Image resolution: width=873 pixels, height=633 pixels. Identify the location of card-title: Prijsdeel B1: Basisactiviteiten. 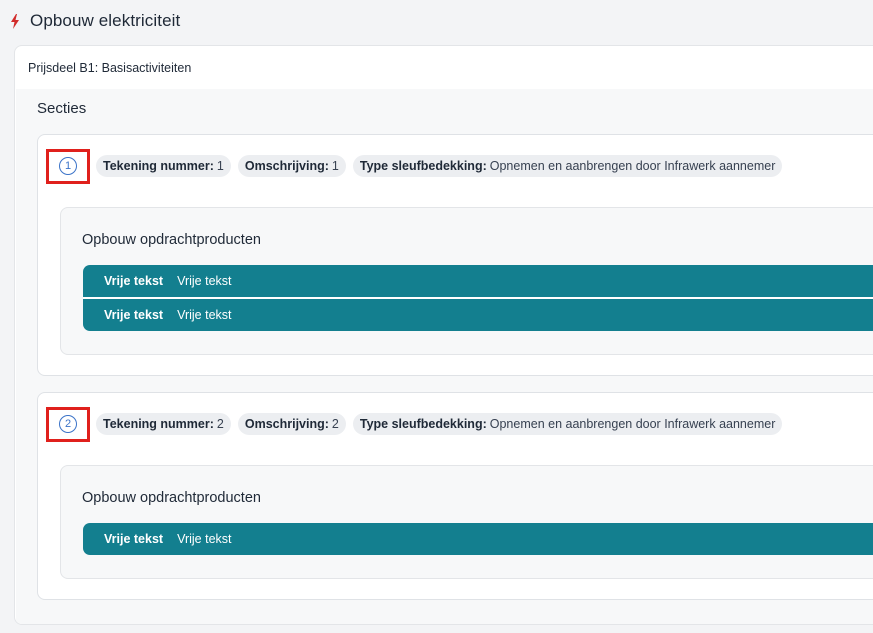
(110, 67).